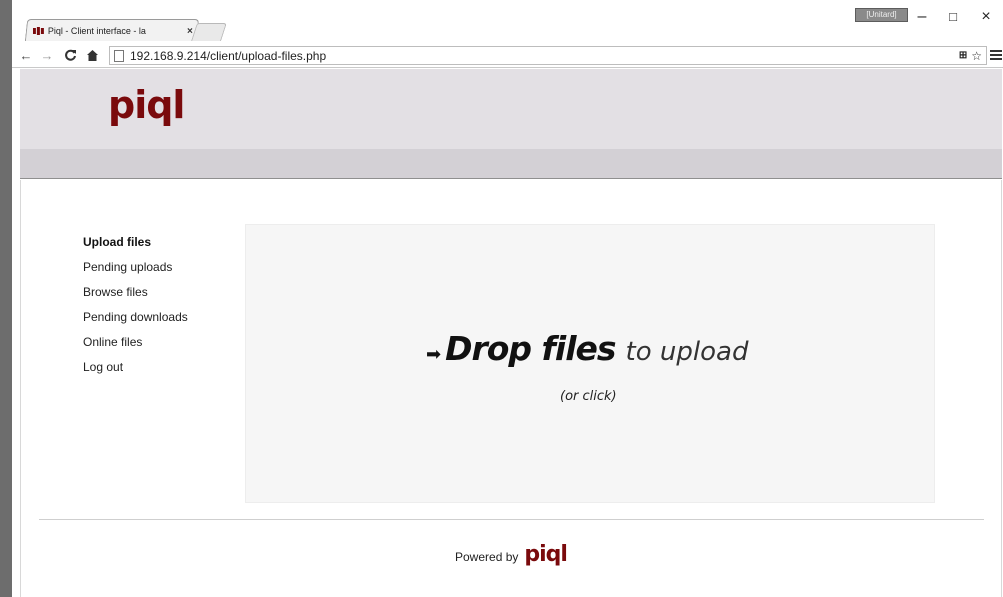  What do you see at coordinates (922, 17) in the screenshot?
I see `minimize-button: –` at bounding box center [922, 17].